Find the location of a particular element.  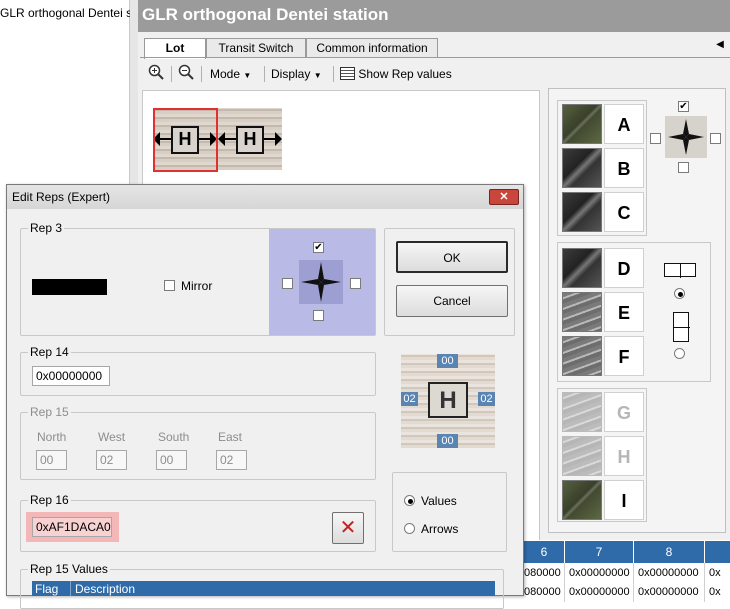

rep3-west-checkbox is located at coordinates (287, 283).